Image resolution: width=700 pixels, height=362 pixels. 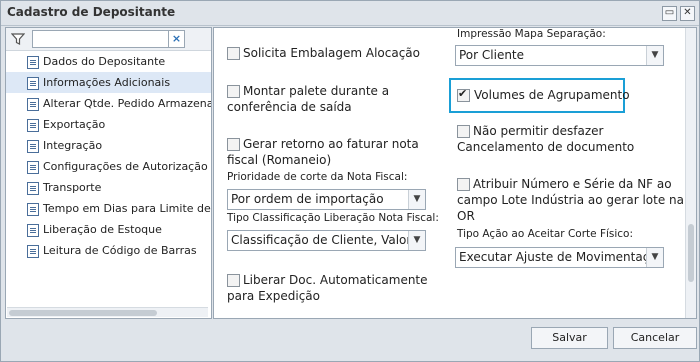 I want to click on atribuir-numero-checkbox, so click(x=463, y=184).